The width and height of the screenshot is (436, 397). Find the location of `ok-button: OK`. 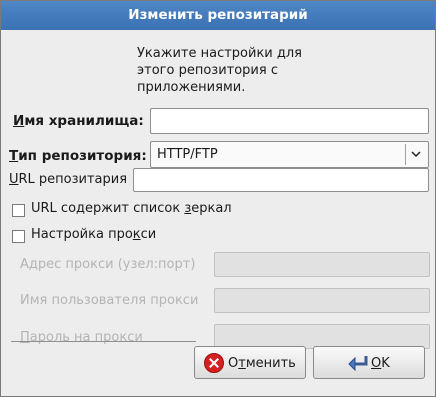

ok-button: OK is located at coordinates (369, 362).